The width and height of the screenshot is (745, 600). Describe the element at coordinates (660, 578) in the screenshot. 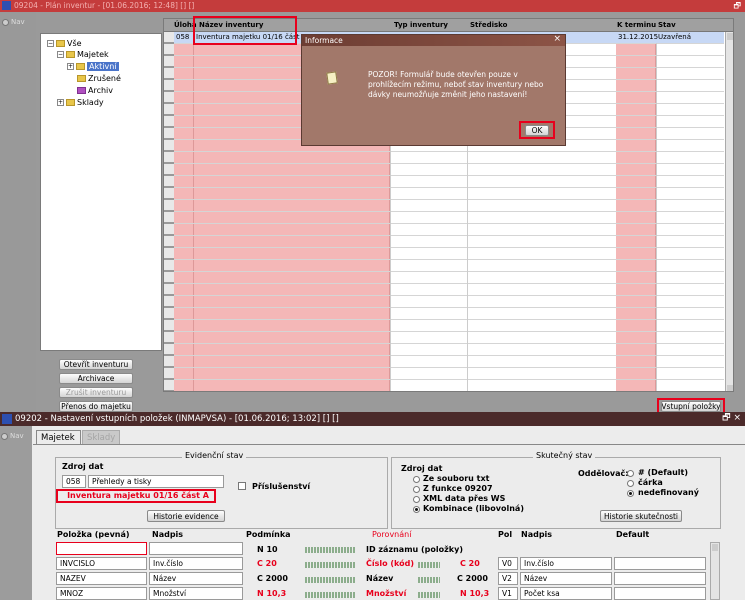

I see `row2-default` at that location.